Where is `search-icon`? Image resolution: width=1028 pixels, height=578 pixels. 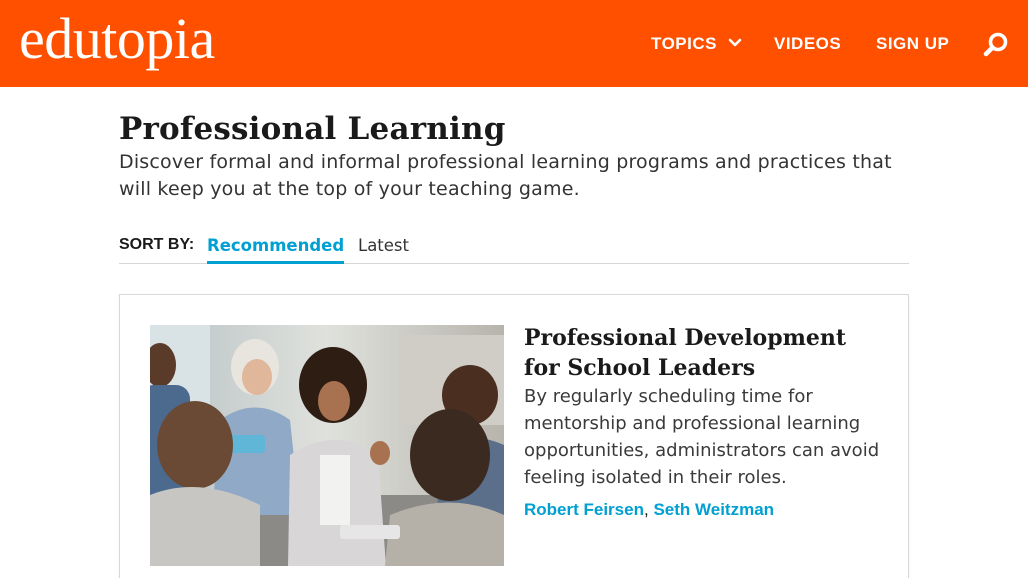
search-icon is located at coordinates (996, 45).